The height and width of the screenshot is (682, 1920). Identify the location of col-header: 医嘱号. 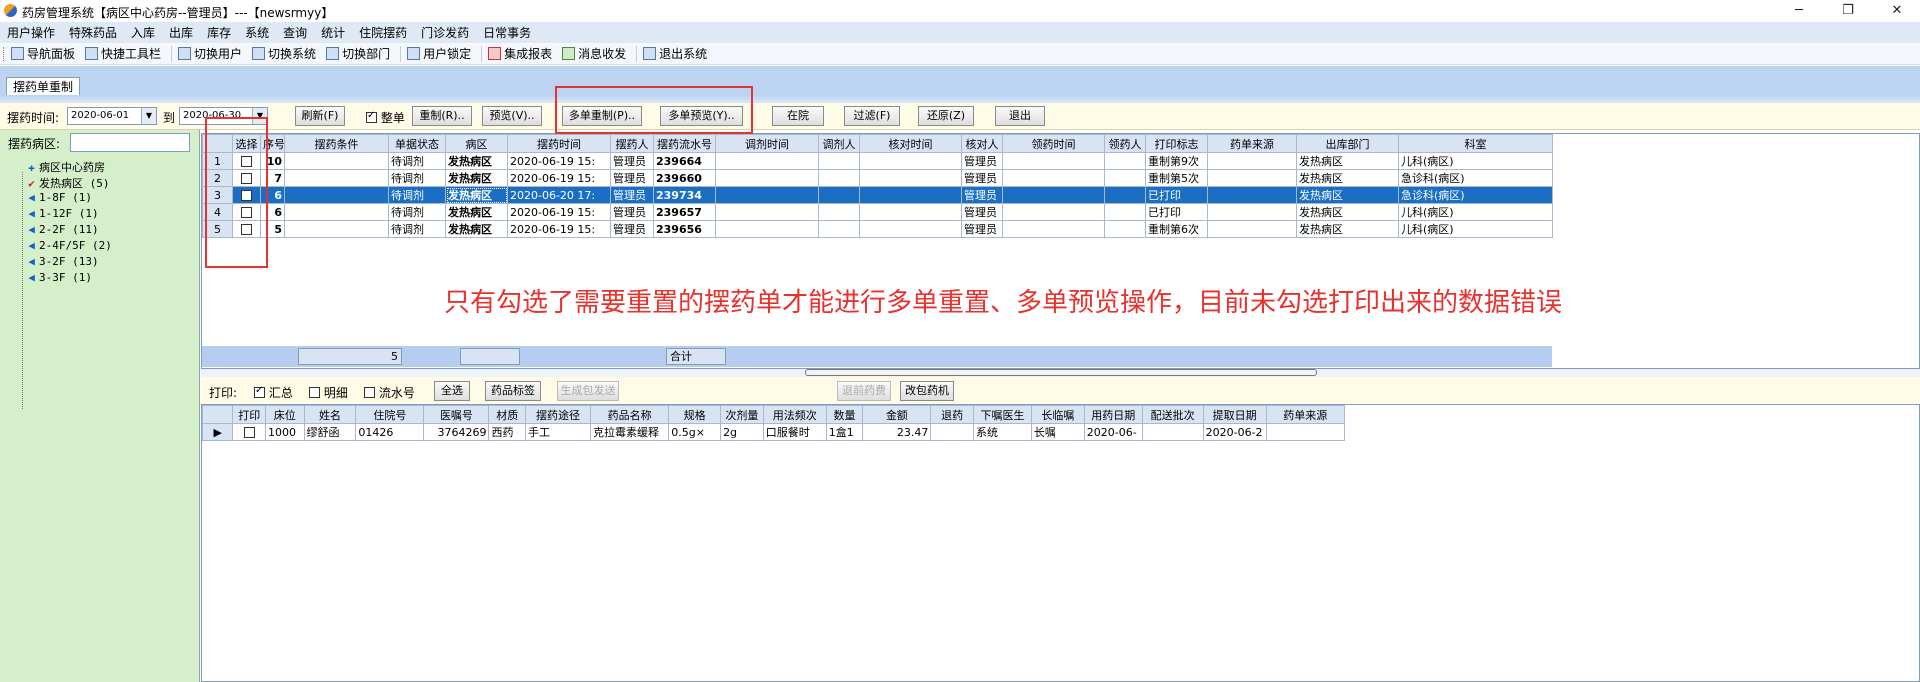
(456, 414).